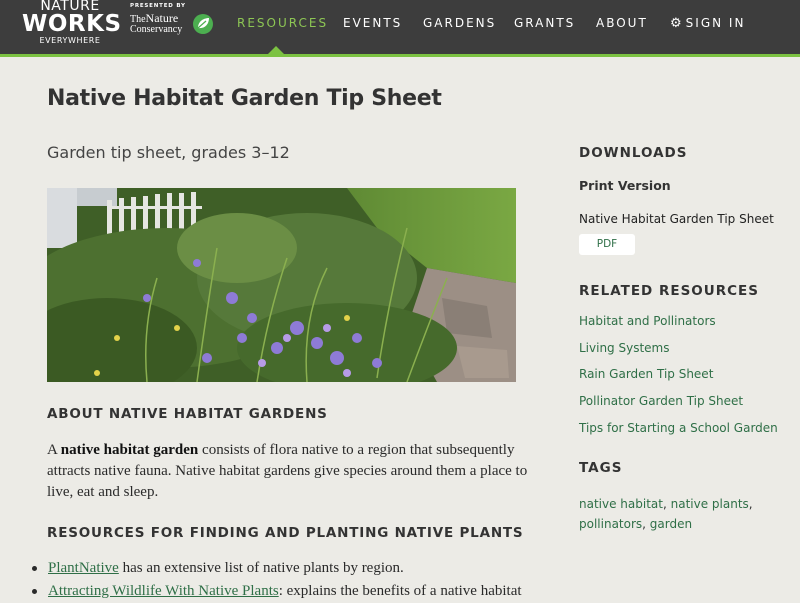 The width and height of the screenshot is (800, 603). What do you see at coordinates (163, 591) in the screenshot?
I see `attracting-wildlife-link: Attracting Wildlife With Native Plants` at bounding box center [163, 591].